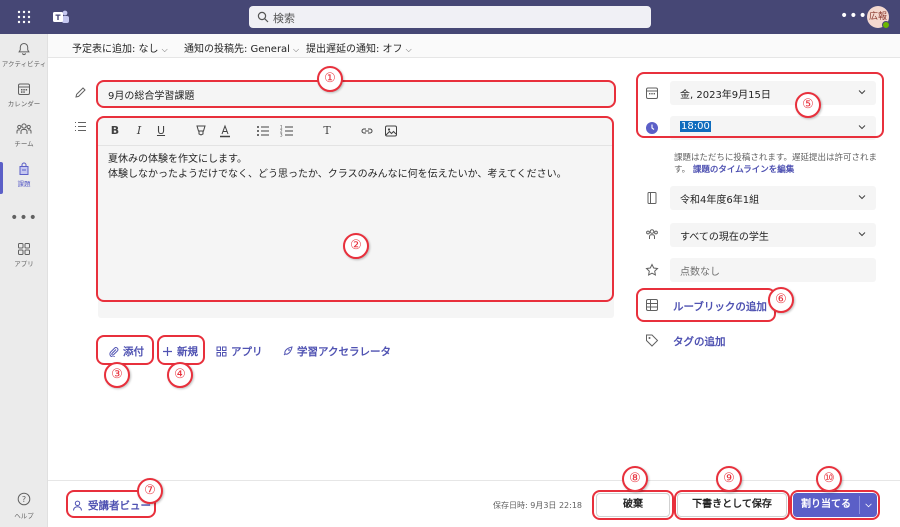  Describe the element at coordinates (725, 95) in the screenshot. I see `due-date-value: 金, 2023年9月15日` at that location.